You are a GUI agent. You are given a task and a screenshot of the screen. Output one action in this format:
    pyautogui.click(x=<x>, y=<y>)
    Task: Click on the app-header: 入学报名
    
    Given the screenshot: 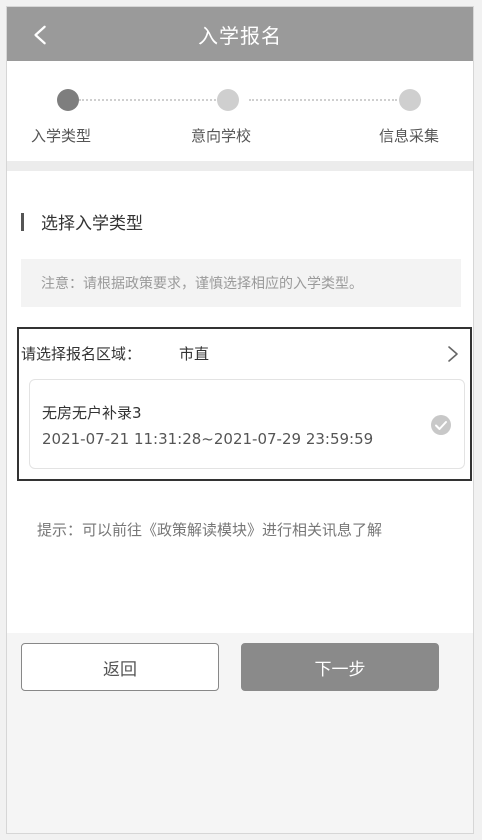 What is the action you would take?
    pyautogui.click(x=240, y=34)
    